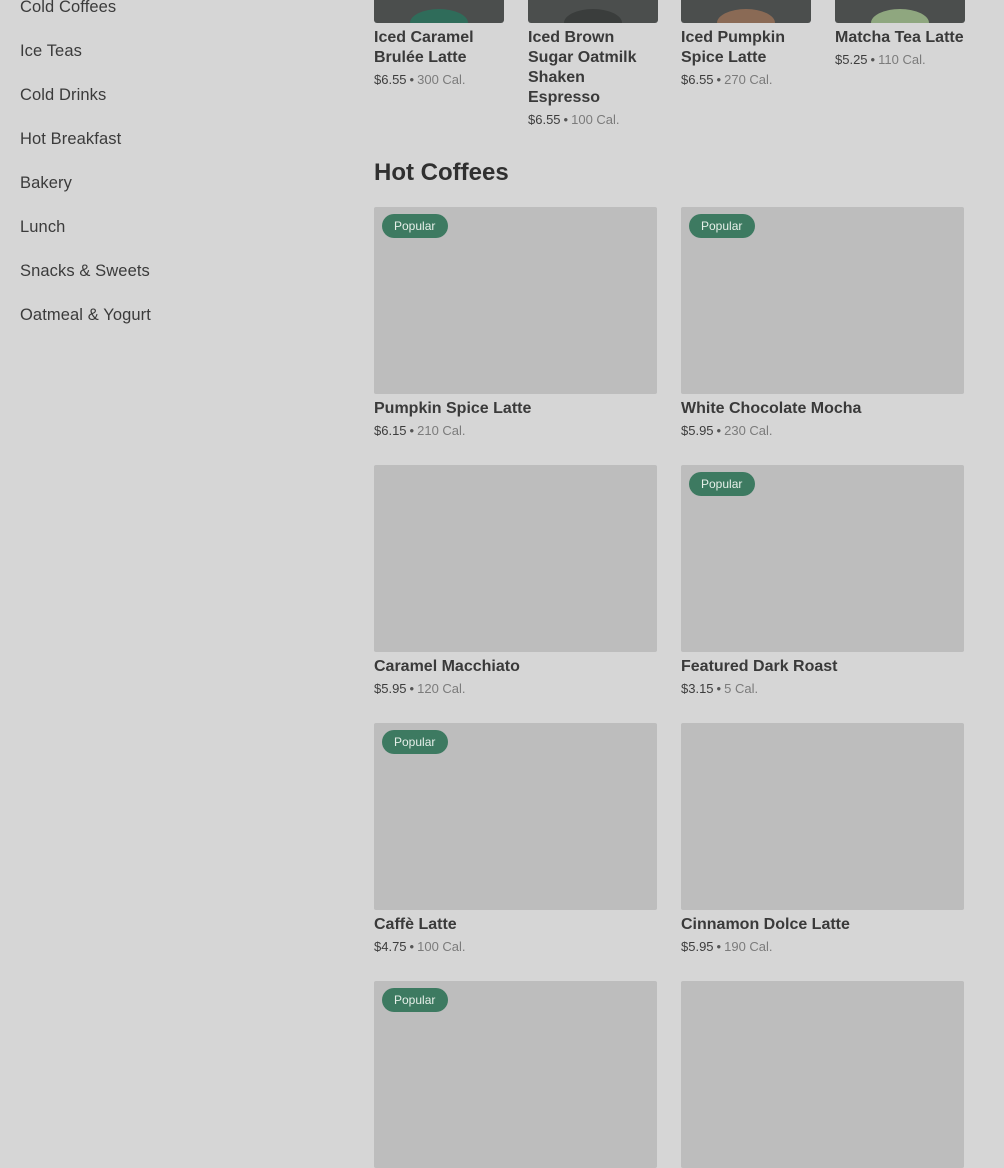 Image resolution: width=1004 pixels, height=1168 pixels. I want to click on product-calories: 110 Cal., so click(902, 59).